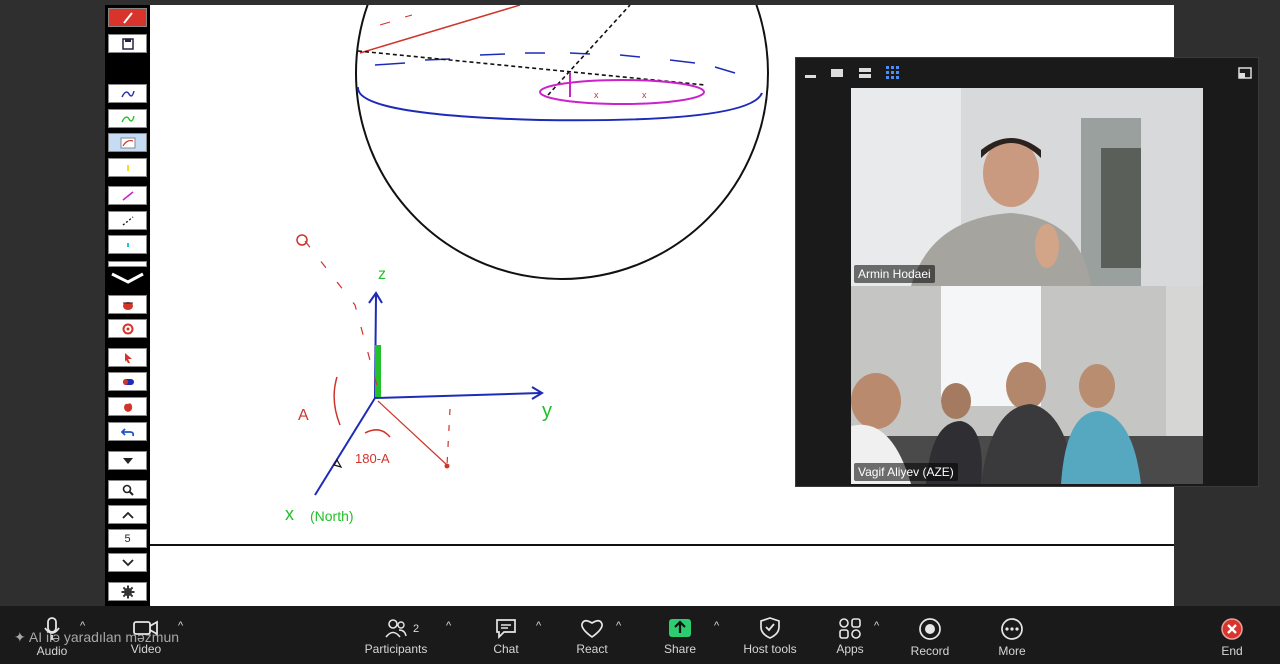 The image size is (1280, 664). I want to click on sparkle-icon: ✦, so click(20, 637).